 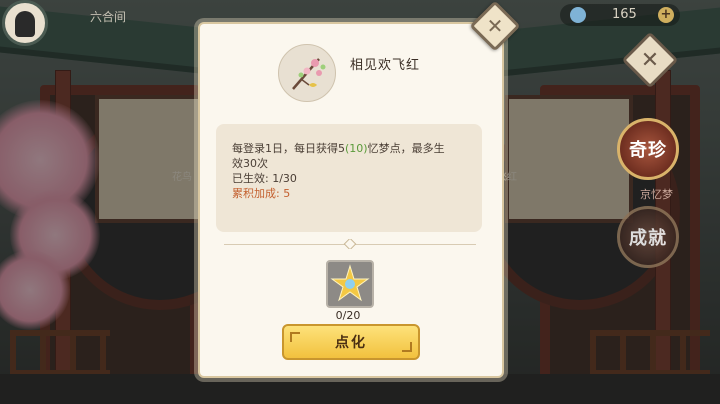 What do you see at coordinates (264, 178) in the screenshot?
I see `effect-progress: 已生效: 1/30` at bounding box center [264, 178].